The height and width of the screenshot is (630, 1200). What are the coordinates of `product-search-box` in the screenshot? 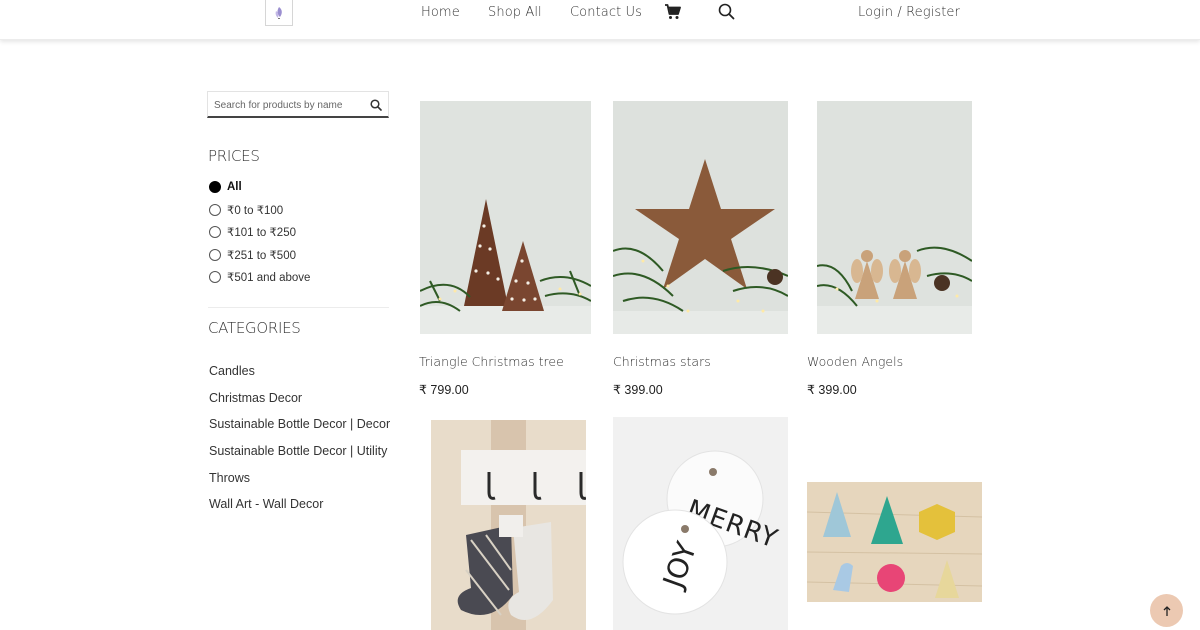 It's located at (298, 104).